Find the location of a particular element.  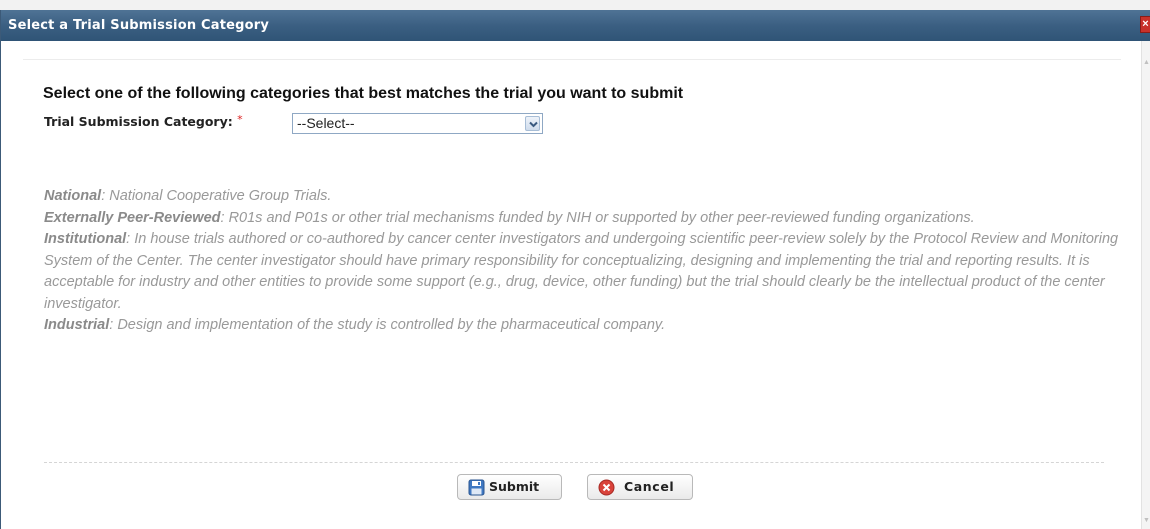

cancel-icon is located at coordinates (606, 487).